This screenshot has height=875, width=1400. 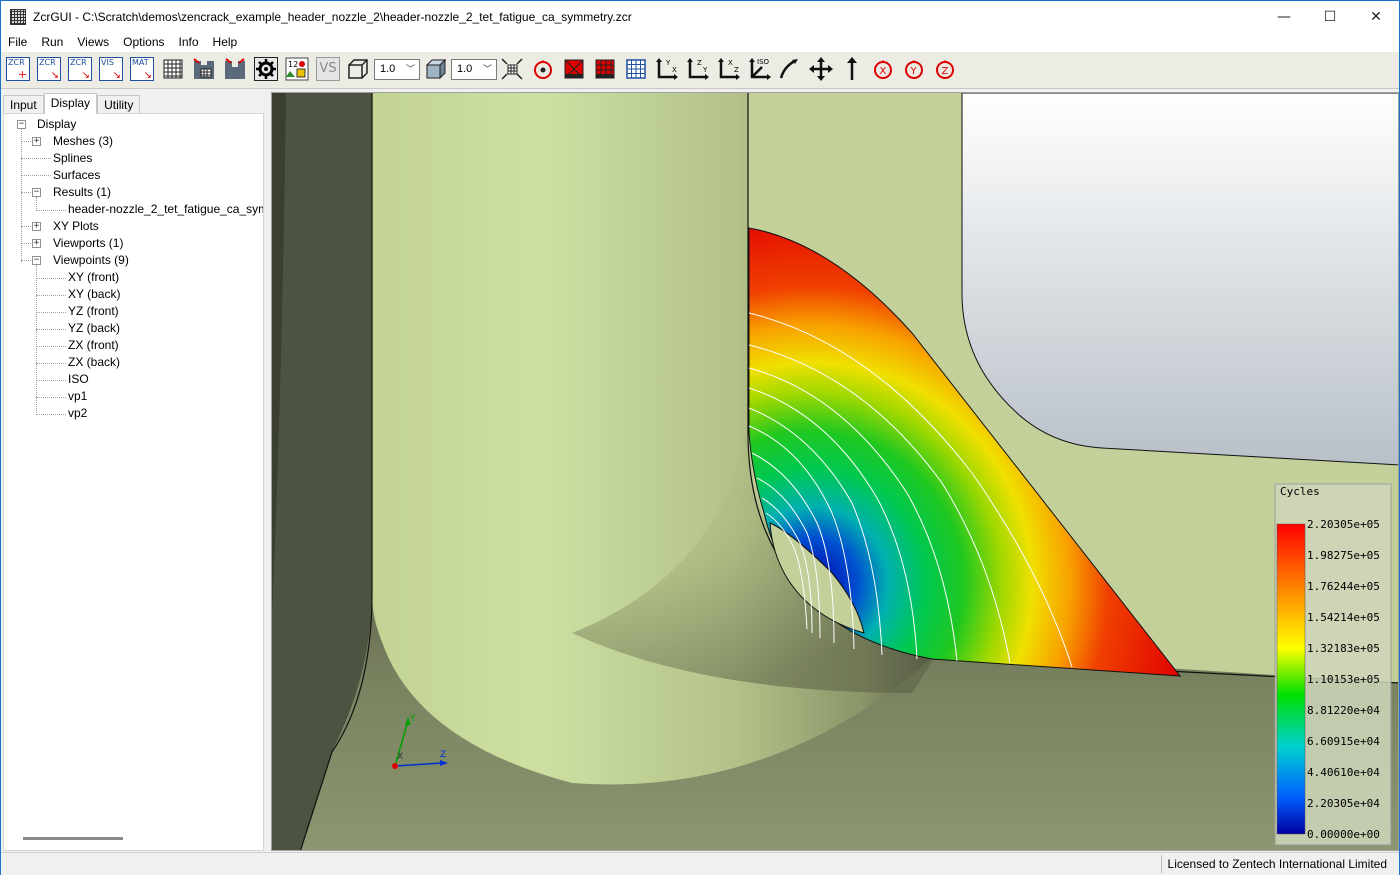 I want to click on chevron-down-icon: ﹀, so click(x=487, y=69).